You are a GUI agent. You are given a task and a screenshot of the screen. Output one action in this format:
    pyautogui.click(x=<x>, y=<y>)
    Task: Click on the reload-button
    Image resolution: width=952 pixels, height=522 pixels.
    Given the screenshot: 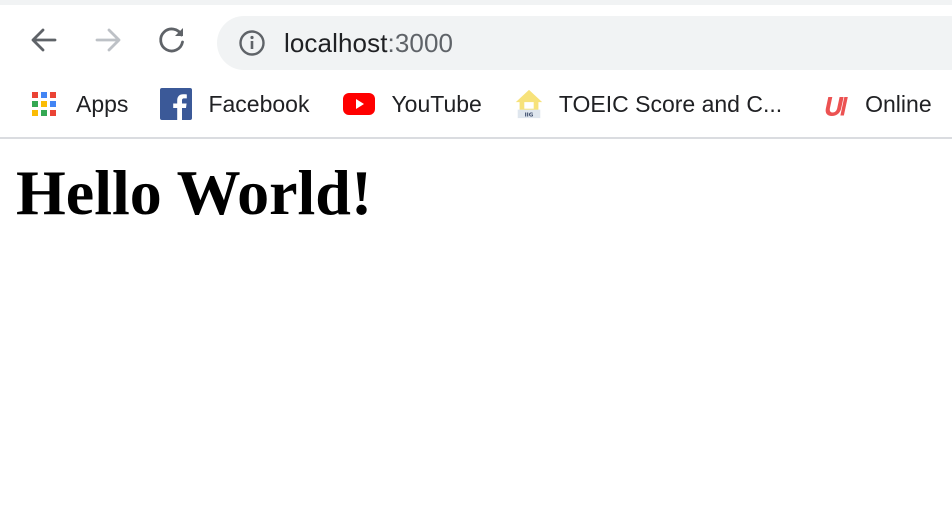 What is the action you would take?
    pyautogui.click(x=172, y=40)
    